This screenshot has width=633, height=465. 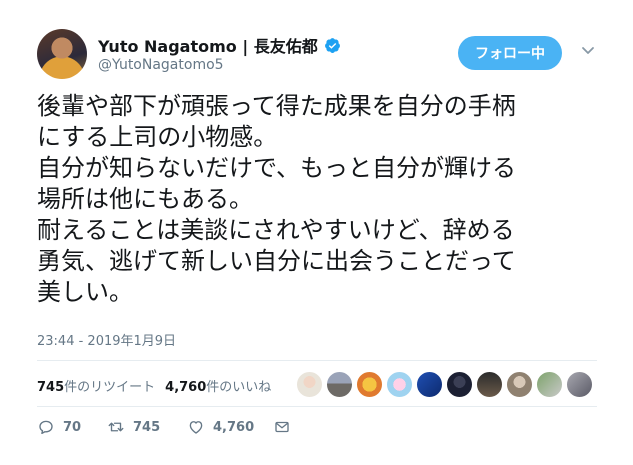 I want to click on envelope-icon, so click(x=282, y=427).